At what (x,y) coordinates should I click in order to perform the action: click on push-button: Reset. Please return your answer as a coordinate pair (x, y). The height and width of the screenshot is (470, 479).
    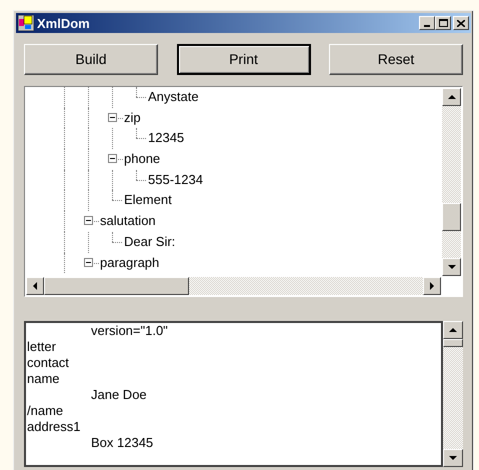
    Looking at the image, I should click on (396, 59).